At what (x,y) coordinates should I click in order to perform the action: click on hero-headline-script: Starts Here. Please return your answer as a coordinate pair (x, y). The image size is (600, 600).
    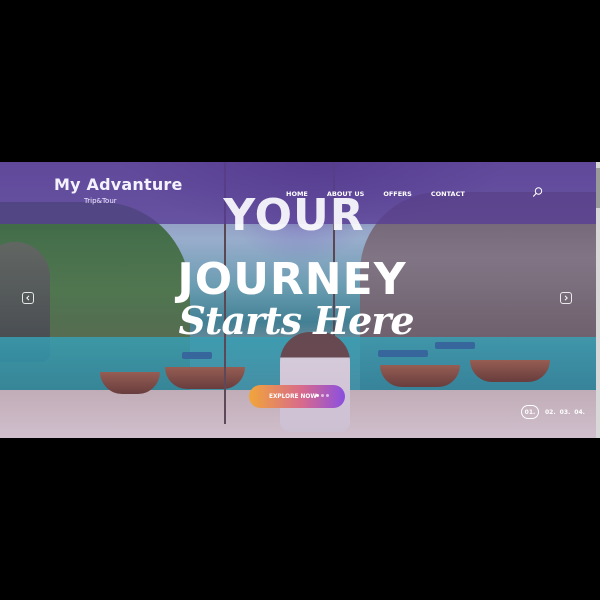
    Looking at the image, I should click on (298, 321).